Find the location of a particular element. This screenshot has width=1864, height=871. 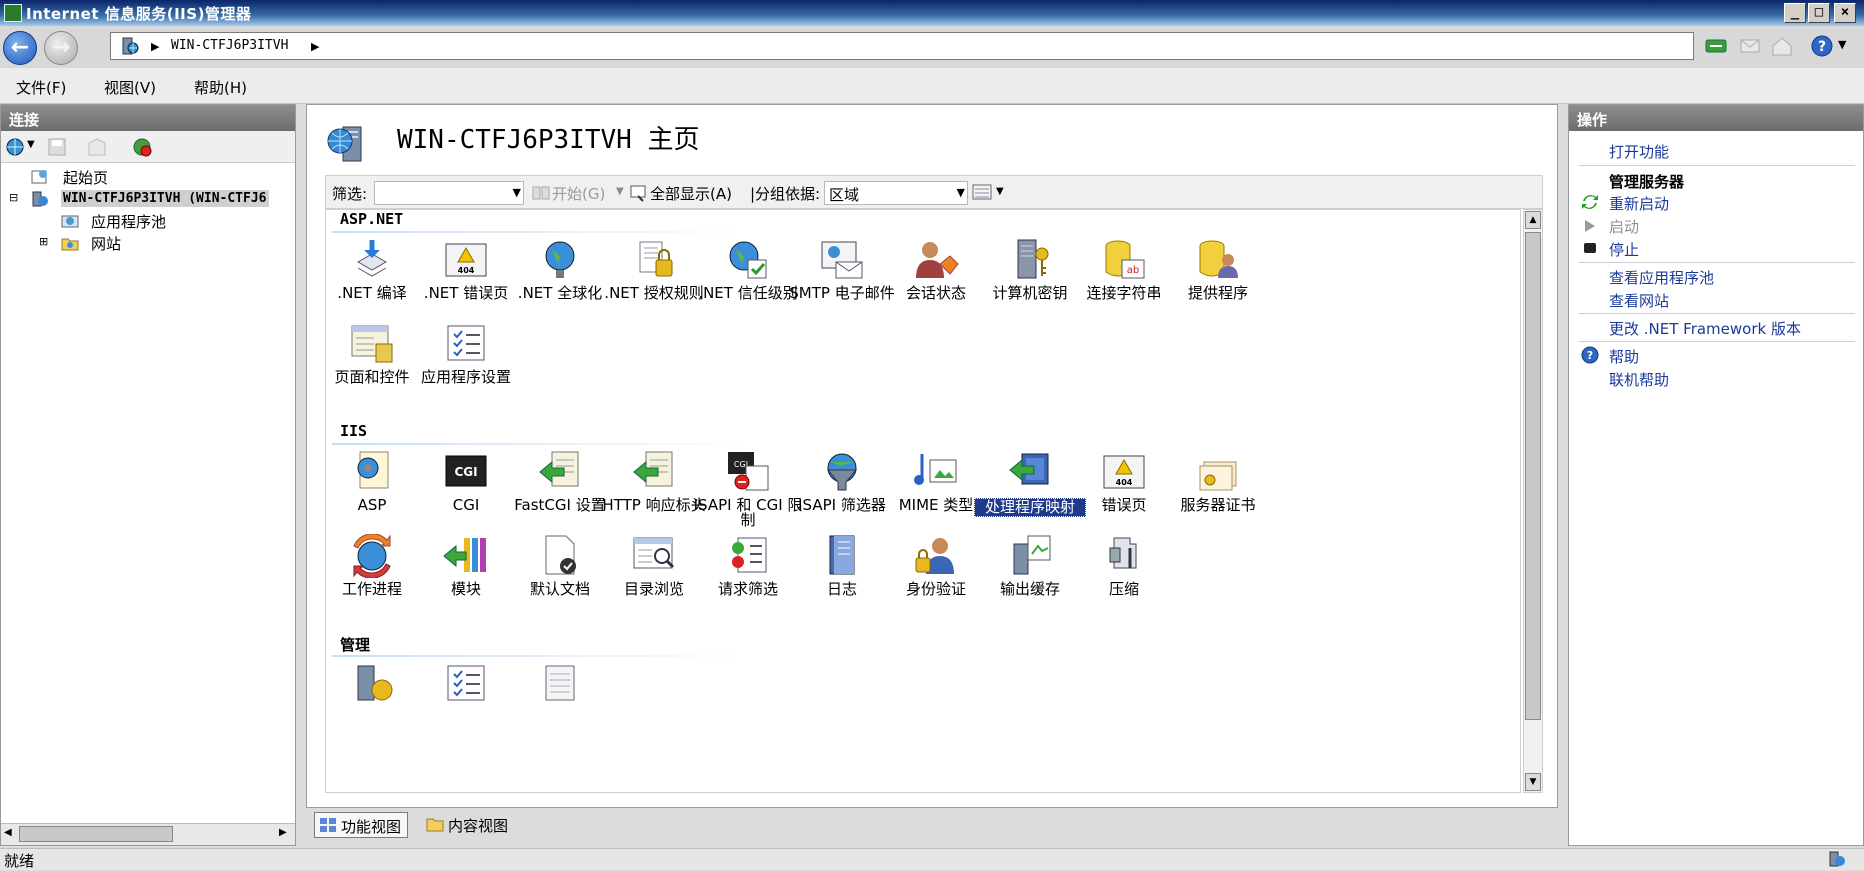

scroll-right-icon: ▶ is located at coordinates (283, 832).